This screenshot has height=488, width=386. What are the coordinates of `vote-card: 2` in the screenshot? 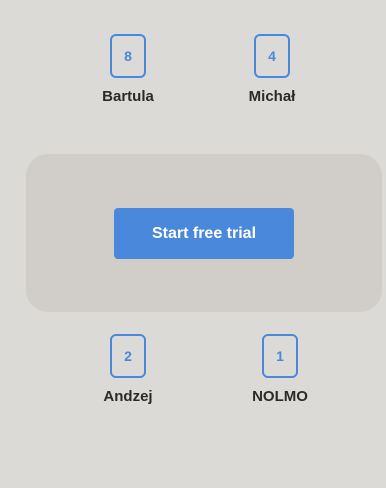 It's located at (128, 356).